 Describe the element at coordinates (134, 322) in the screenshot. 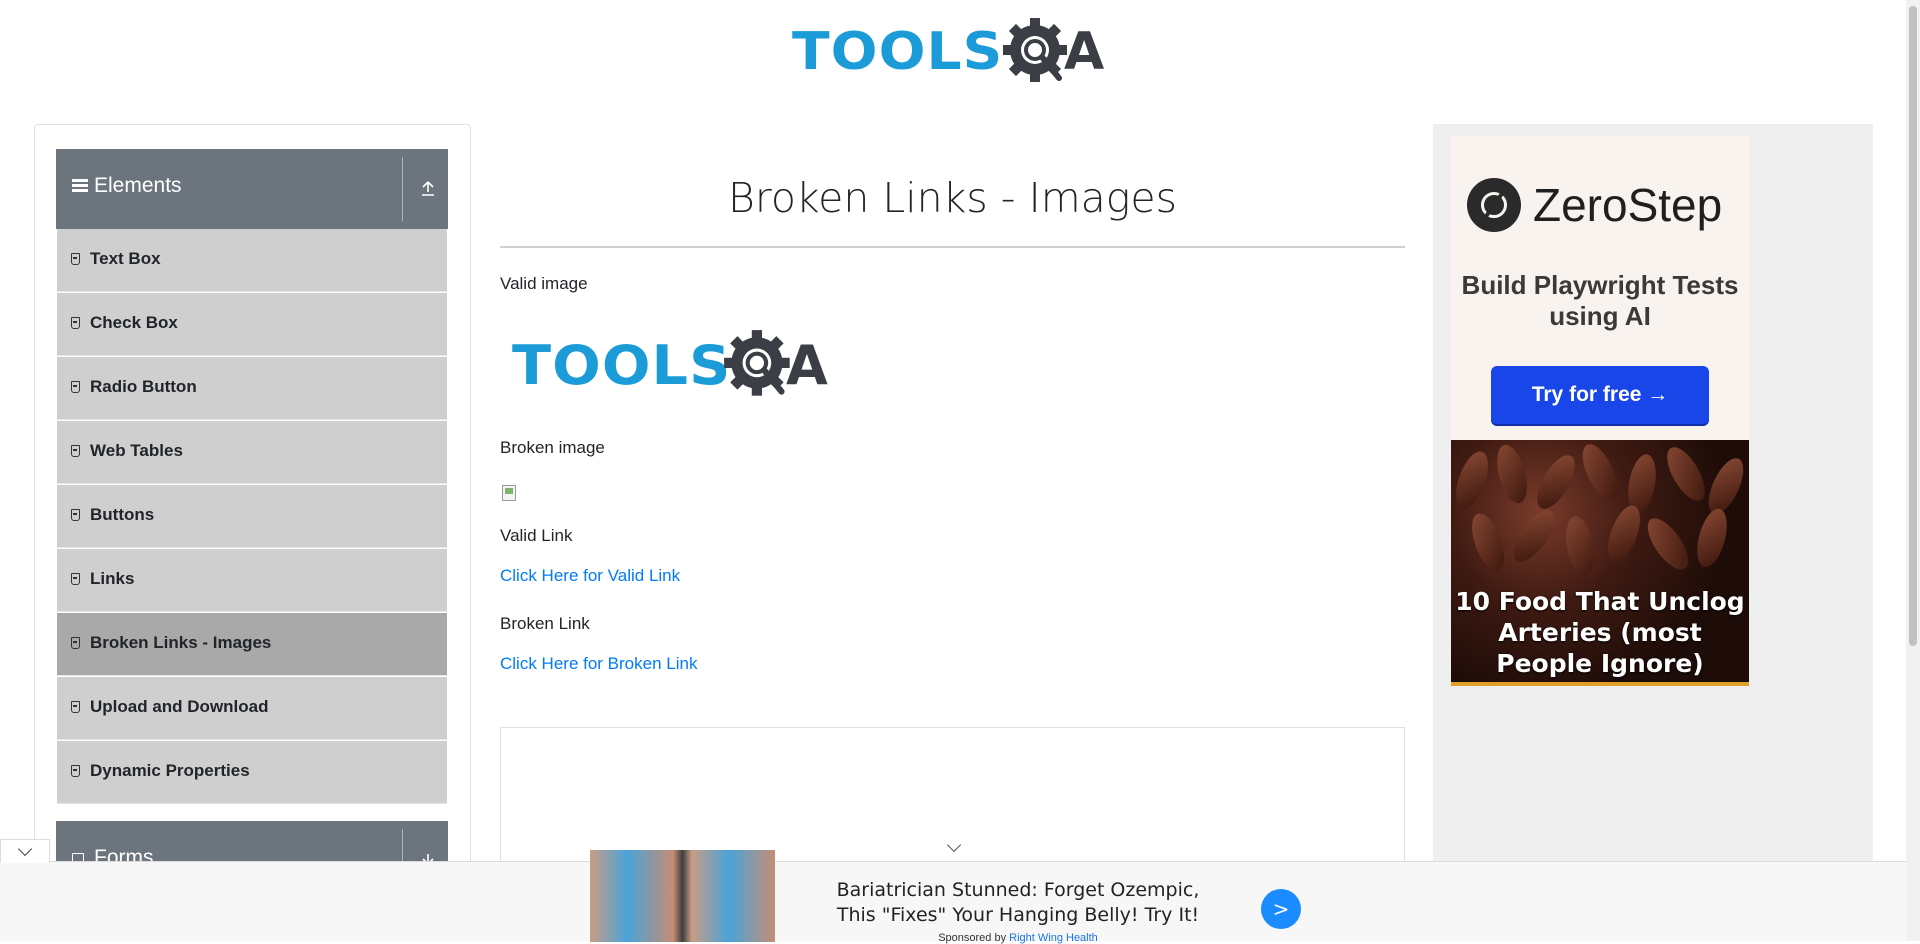

I see `sidebar-item-label: Check Box` at that location.